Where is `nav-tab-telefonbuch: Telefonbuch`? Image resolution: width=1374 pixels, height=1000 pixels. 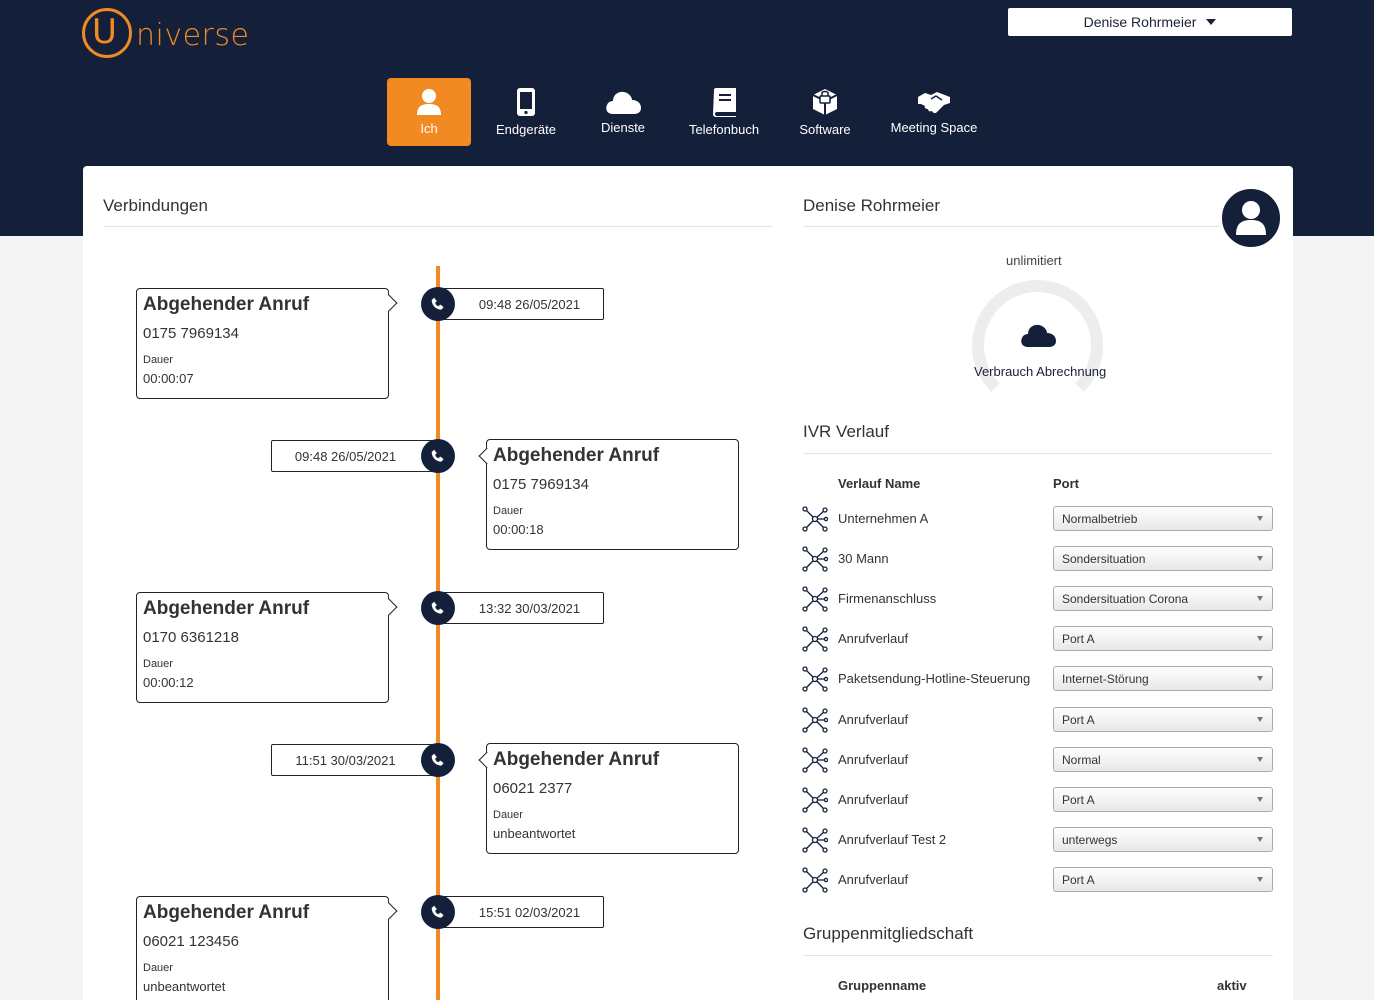 nav-tab-telefonbuch: Telefonbuch is located at coordinates (724, 112).